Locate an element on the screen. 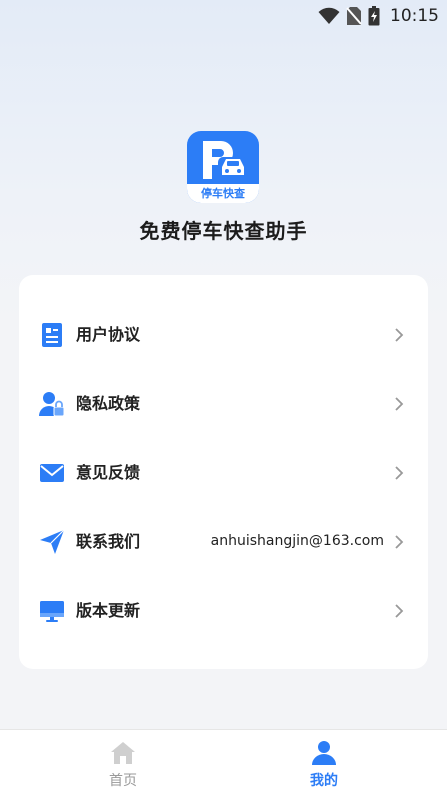 The image size is (447, 797). menu-item-version-update: 版本更新 is located at coordinates (223, 610).